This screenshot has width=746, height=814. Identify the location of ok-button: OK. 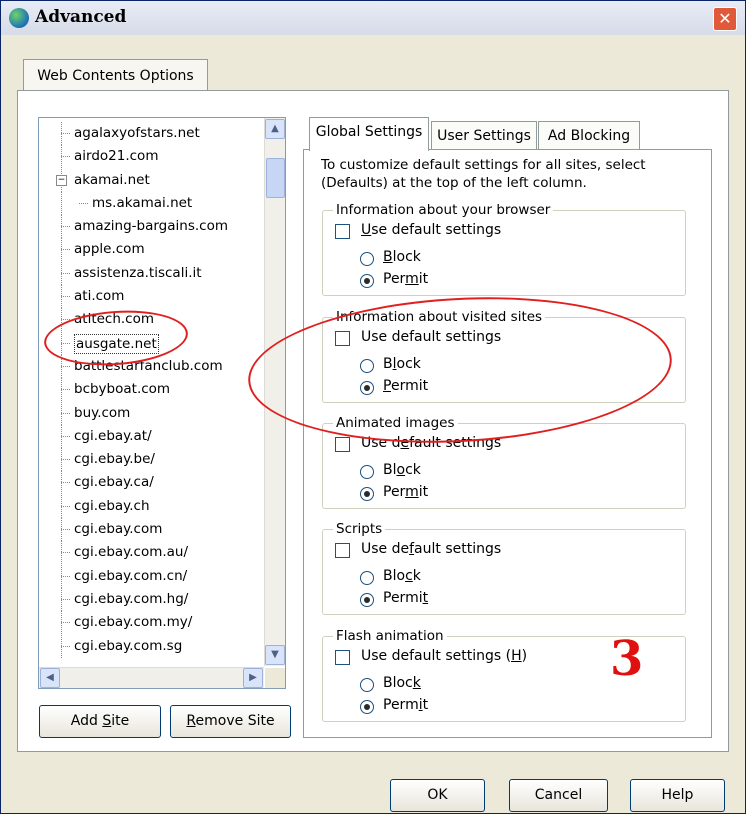
(437, 795).